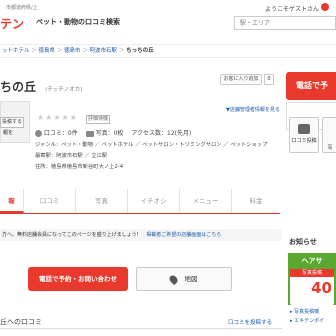 Image resolution: width=336 pixels, height=336 pixels. What do you see at coordinates (78, 22) in the screenshot?
I see `site-name: ペット・動物の口コミ検索` at bounding box center [78, 22].